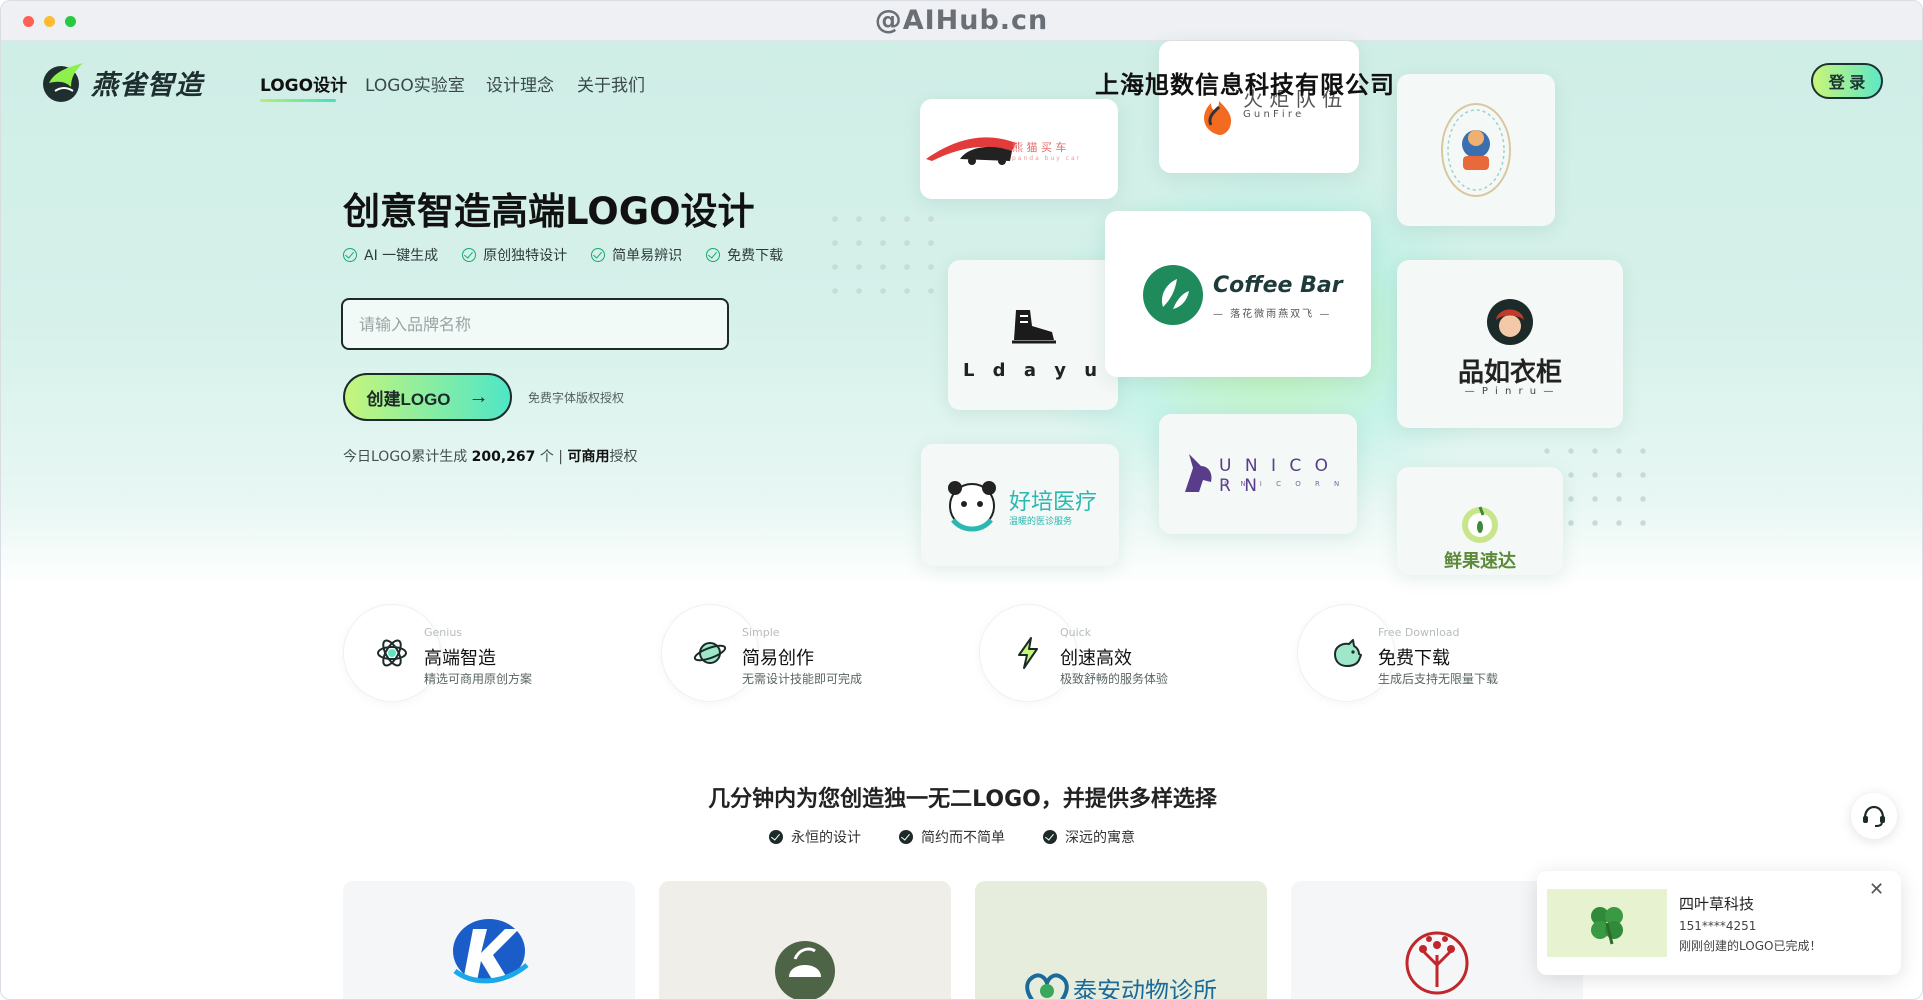 The height and width of the screenshot is (1000, 1923). Describe the element at coordinates (761, 632) in the screenshot. I see `value-en: Simple` at that location.